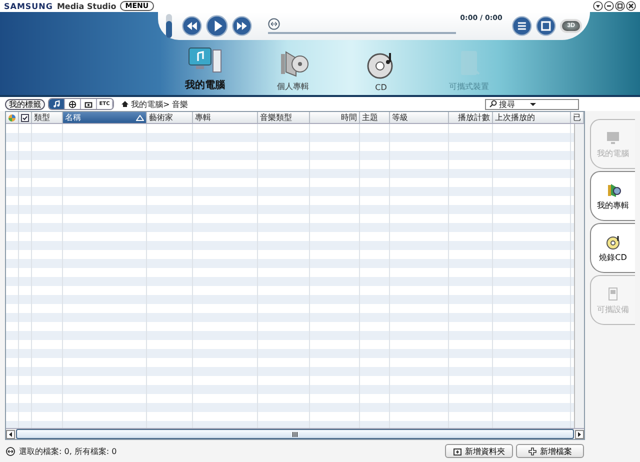  What do you see at coordinates (192, 26) in the screenshot?
I see `rewind-button` at bounding box center [192, 26].